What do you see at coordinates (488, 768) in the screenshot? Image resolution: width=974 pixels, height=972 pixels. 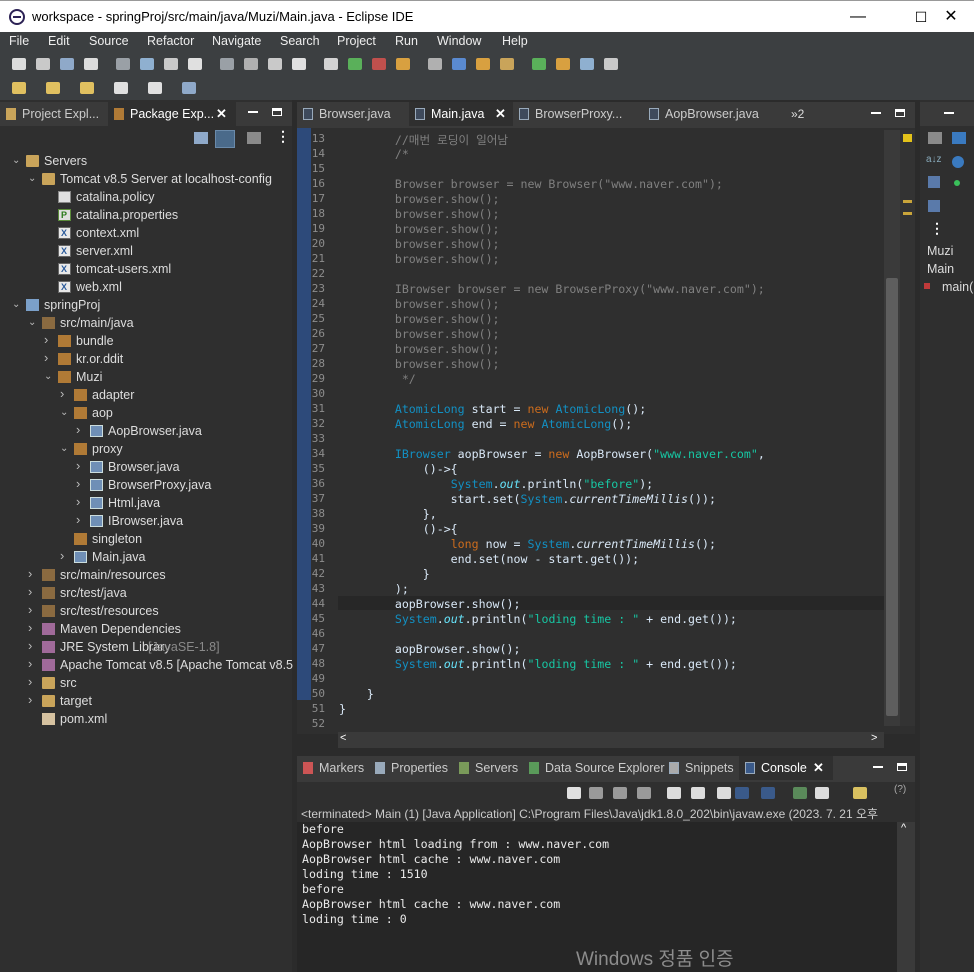 I see `tab-servers: Servers` at bounding box center [488, 768].